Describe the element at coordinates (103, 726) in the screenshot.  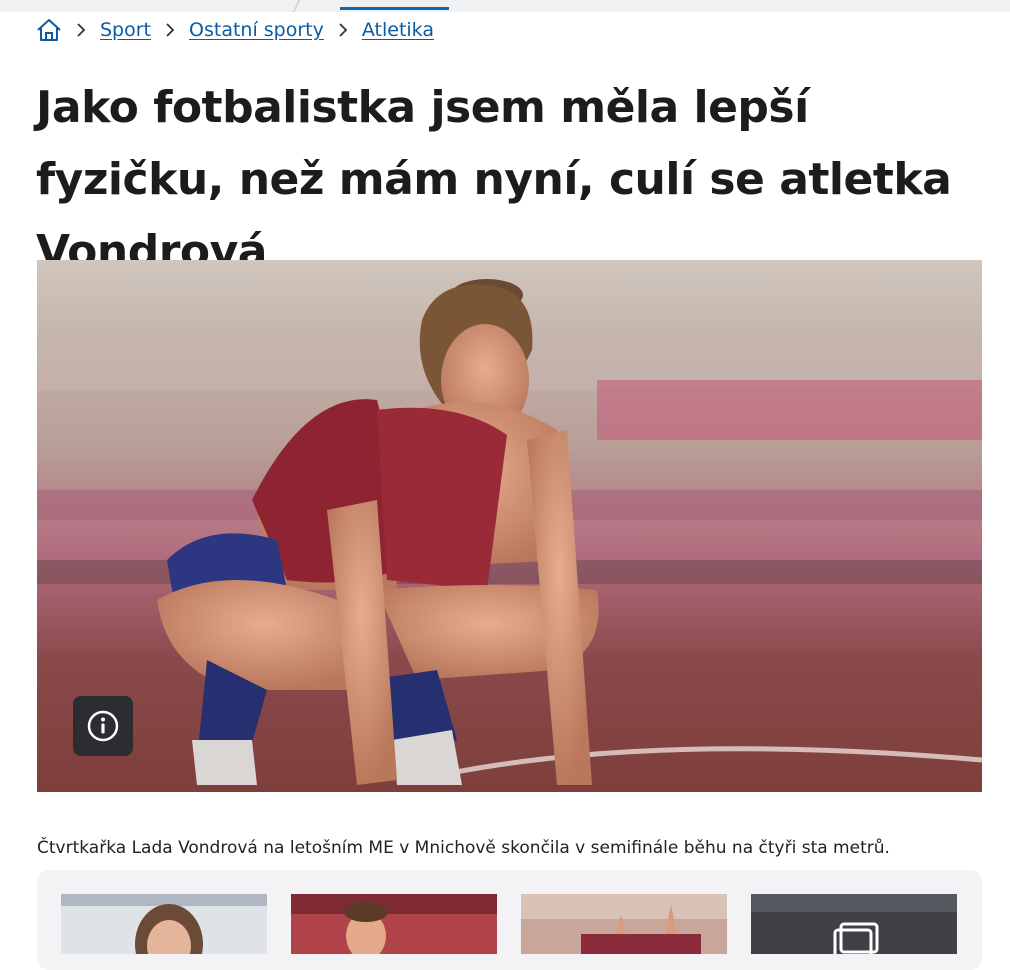
I see `info-icon` at that location.